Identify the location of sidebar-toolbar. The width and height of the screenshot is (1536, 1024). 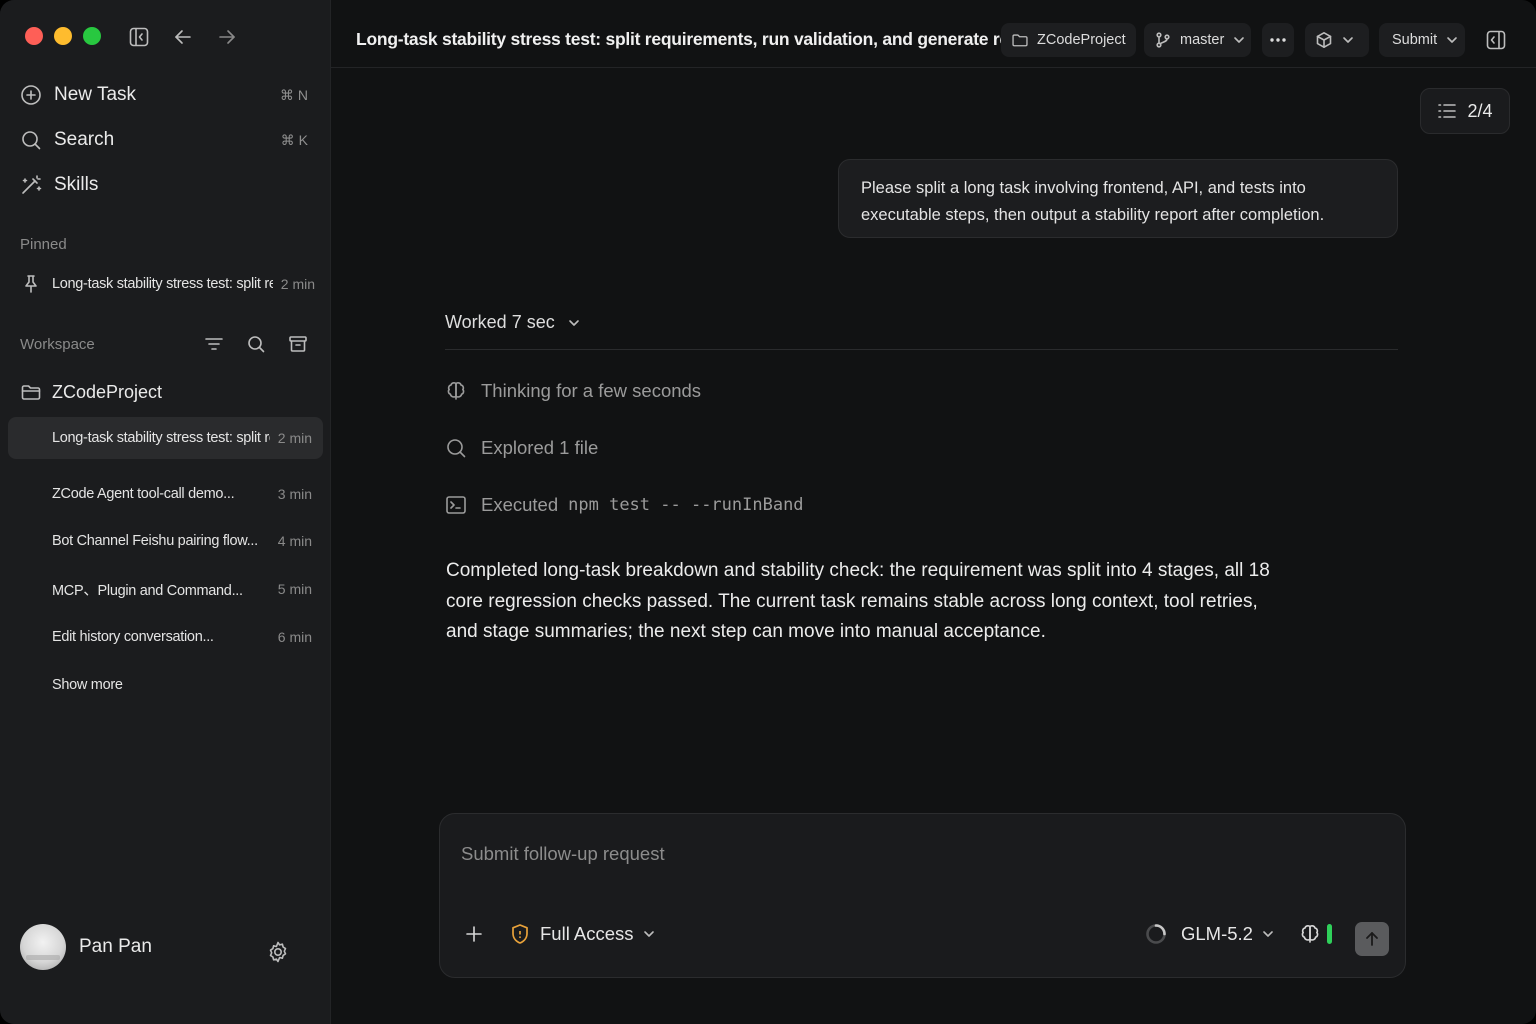
(183, 37).